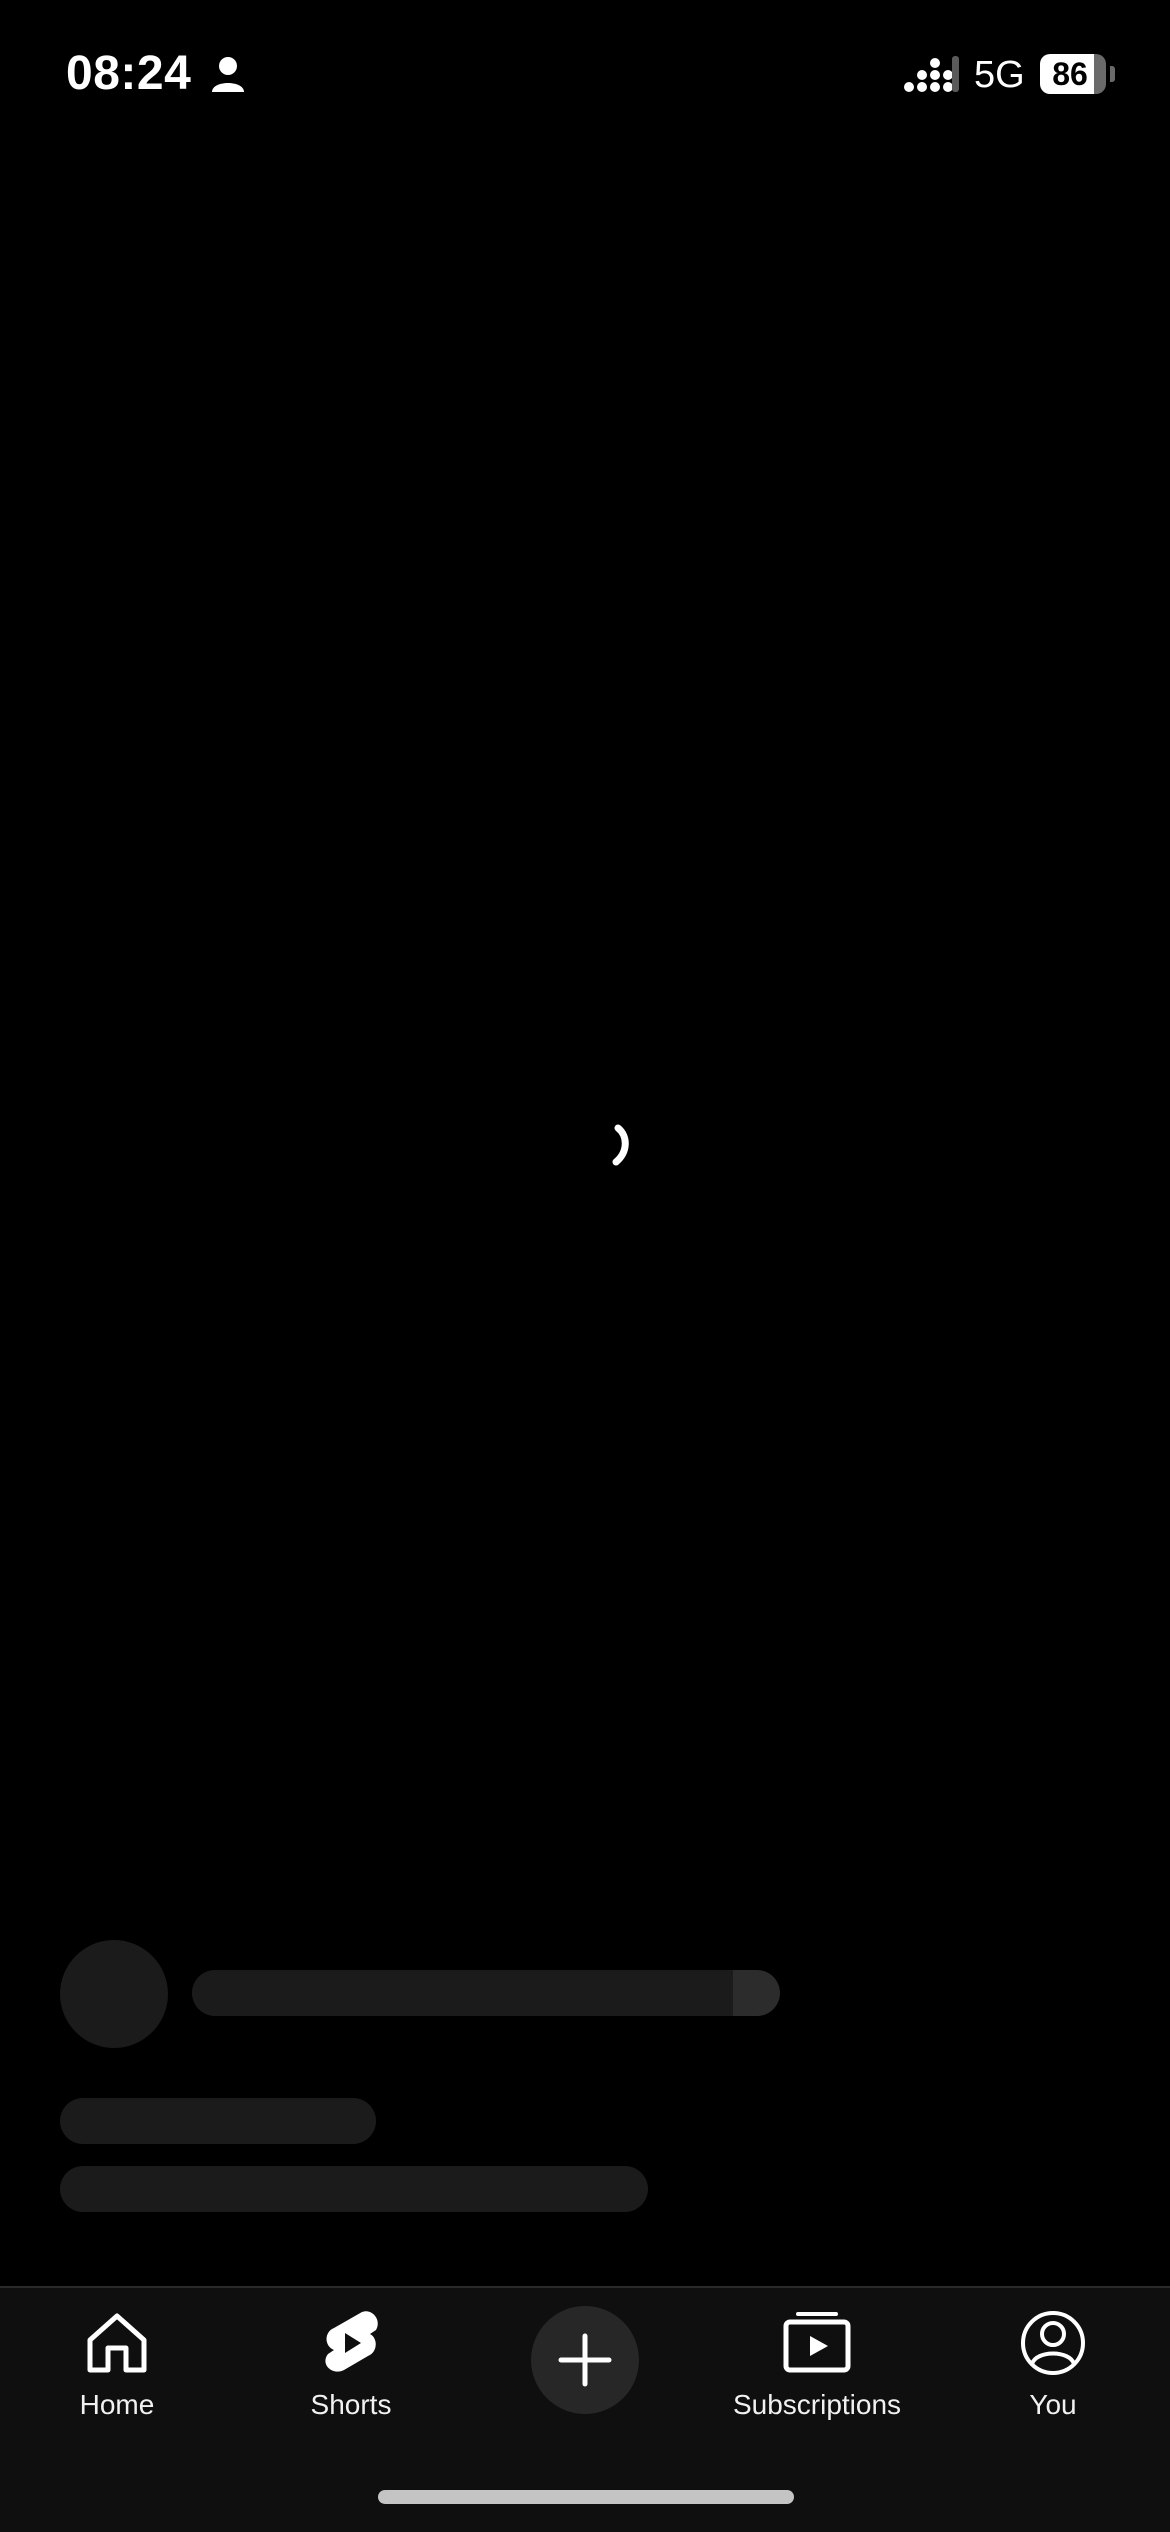 The image size is (1170, 2532). I want to click on nav-subscriptions: Subscriptions, so click(817, 2378).